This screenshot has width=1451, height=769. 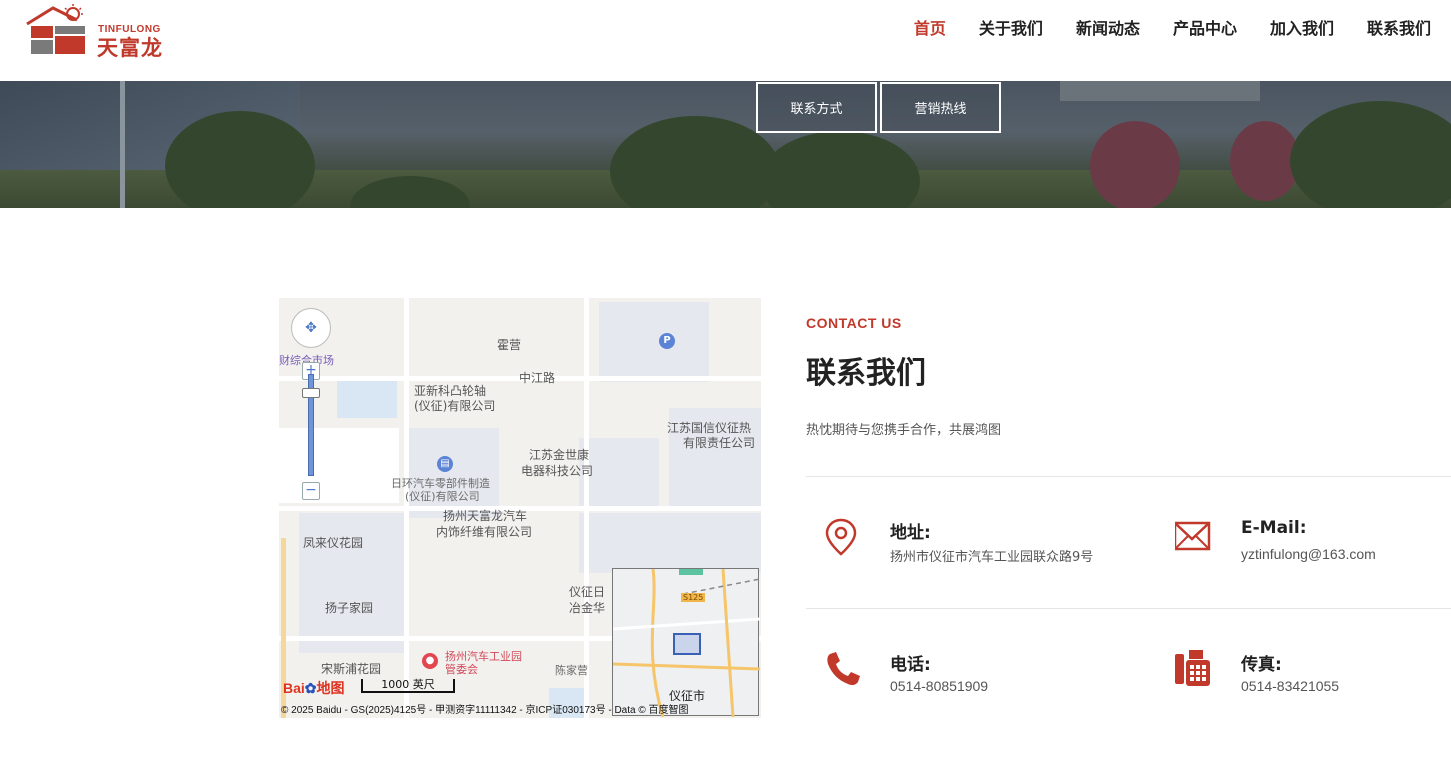 What do you see at coordinates (367, 398) in the screenshot?
I see `map-water` at bounding box center [367, 398].